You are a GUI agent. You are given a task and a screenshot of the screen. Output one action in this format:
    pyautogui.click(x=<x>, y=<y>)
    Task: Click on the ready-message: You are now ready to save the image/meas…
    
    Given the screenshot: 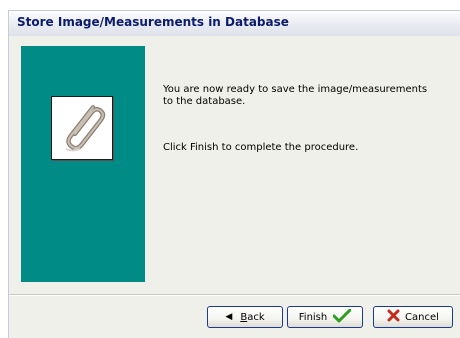 What is the action you would take?
    pyautogui.click(x=305, y=96)
    